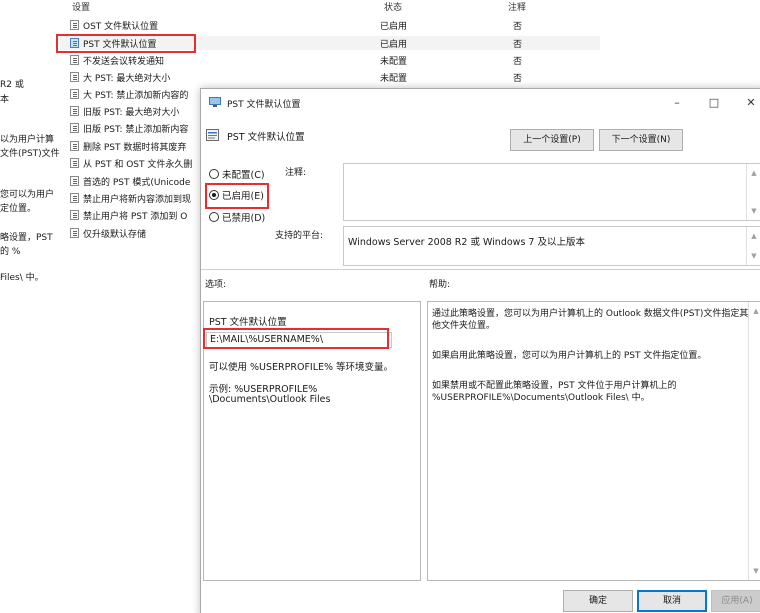 The width and height of the screenshot is (760, 613). I want to click on policy-name: 删除 PST 数据时将其废弃, so click(135, 148).